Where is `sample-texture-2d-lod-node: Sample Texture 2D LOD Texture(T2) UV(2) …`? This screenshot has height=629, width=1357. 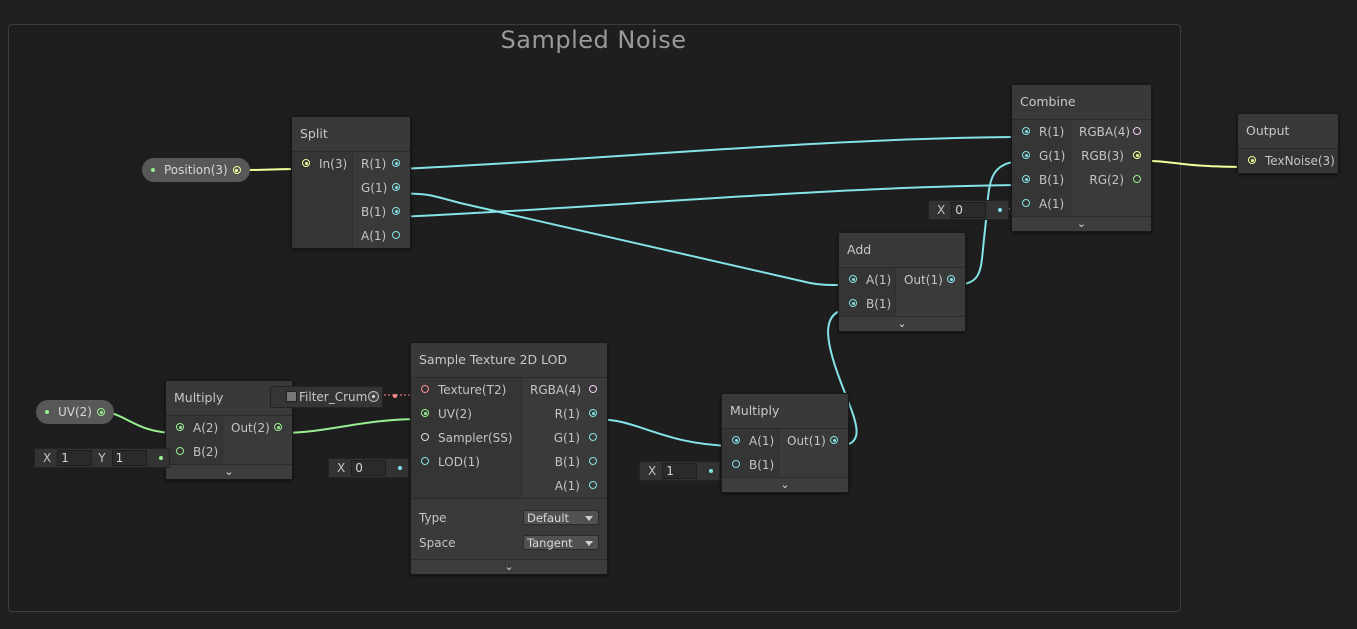
sample-texture-2d-lod-node: Sample Texture 2D LOD Texture(T2) UV(2) … is located at coordinates (509, 458).